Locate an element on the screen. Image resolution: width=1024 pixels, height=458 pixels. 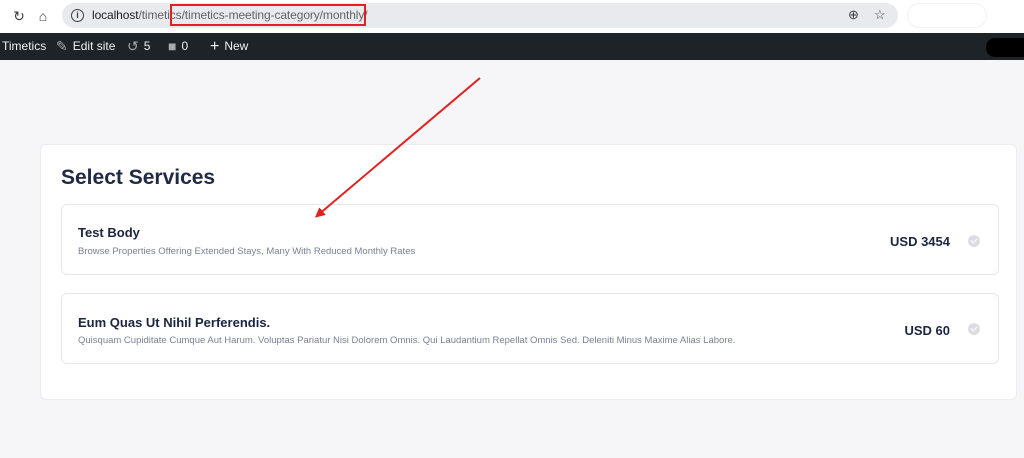
plus-icon: + is located at coordinates (215, 46).